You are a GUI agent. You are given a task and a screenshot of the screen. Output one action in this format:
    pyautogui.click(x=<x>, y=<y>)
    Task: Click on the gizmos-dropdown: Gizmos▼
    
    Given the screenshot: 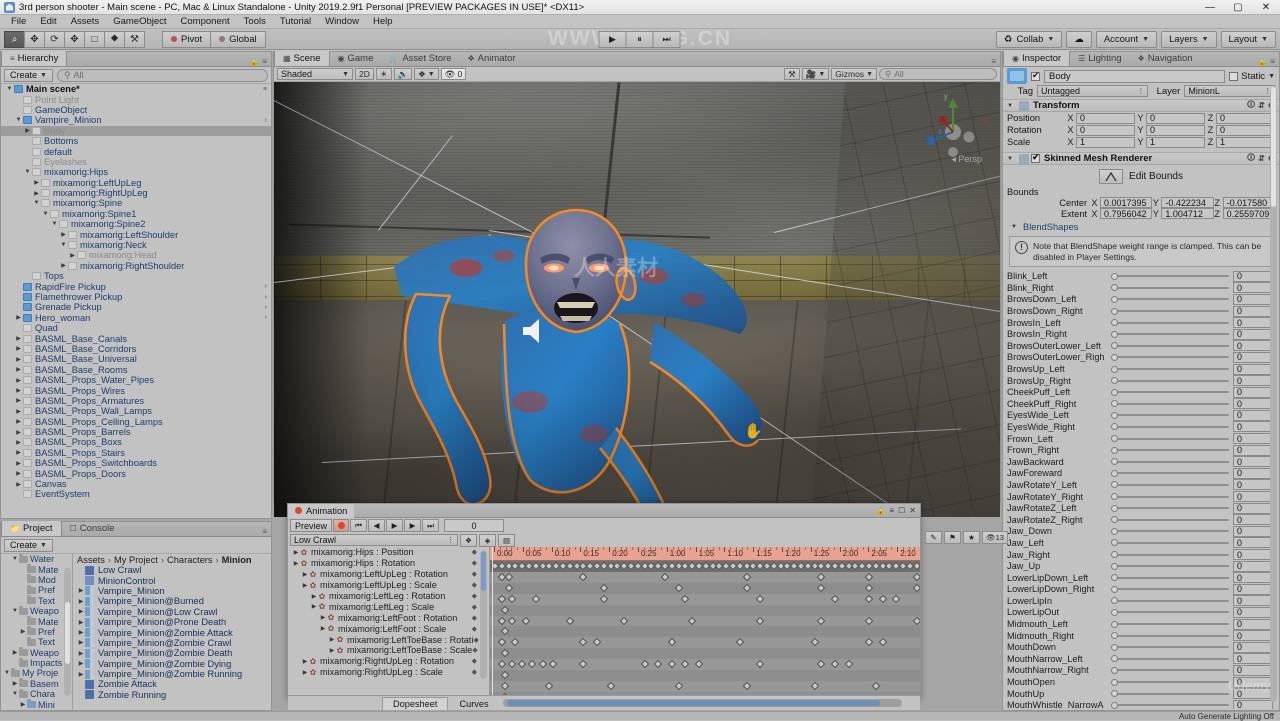 What is the action you would take?
    pyautogui.click(x=854, y=74)
    